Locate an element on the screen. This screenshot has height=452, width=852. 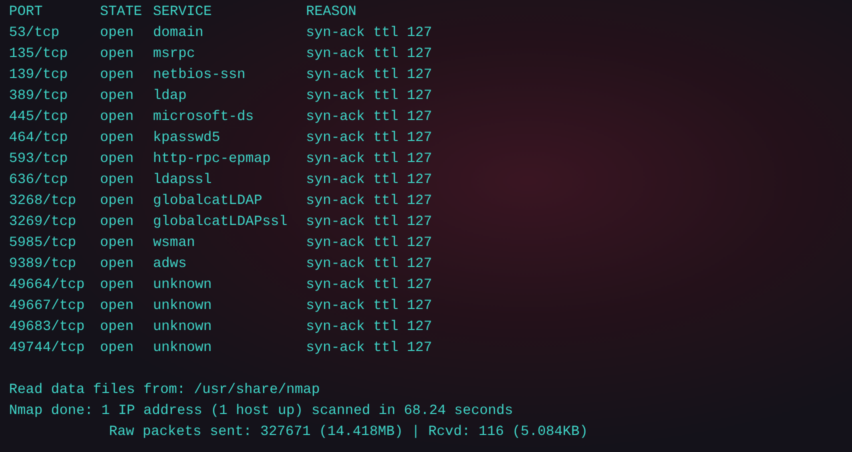
table-cell-text: 49683/tcp is located at coordinates (47, 327).